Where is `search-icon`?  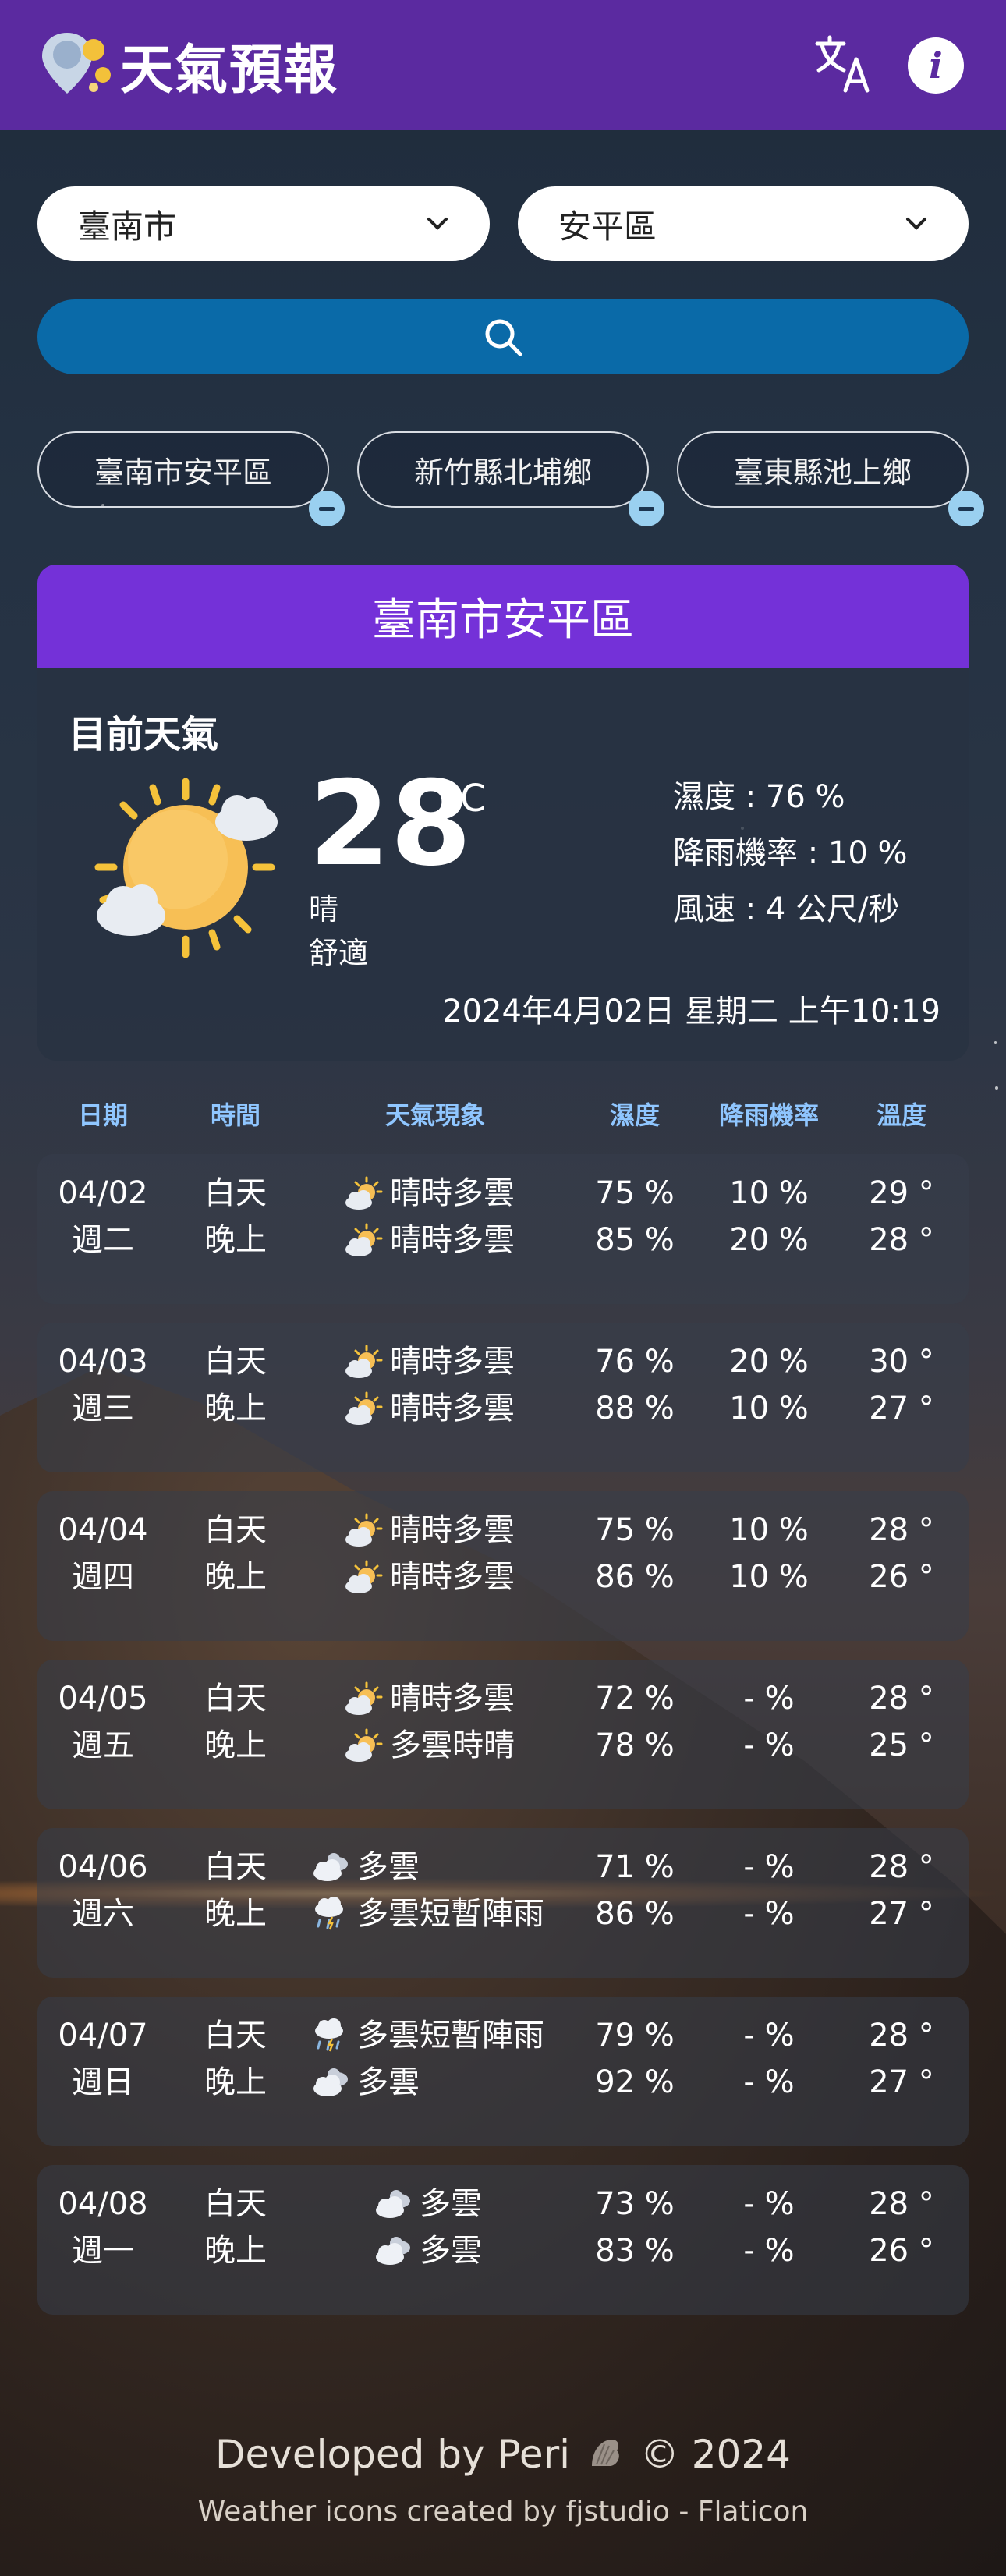 search-icon is located at coordinates (504, 337).